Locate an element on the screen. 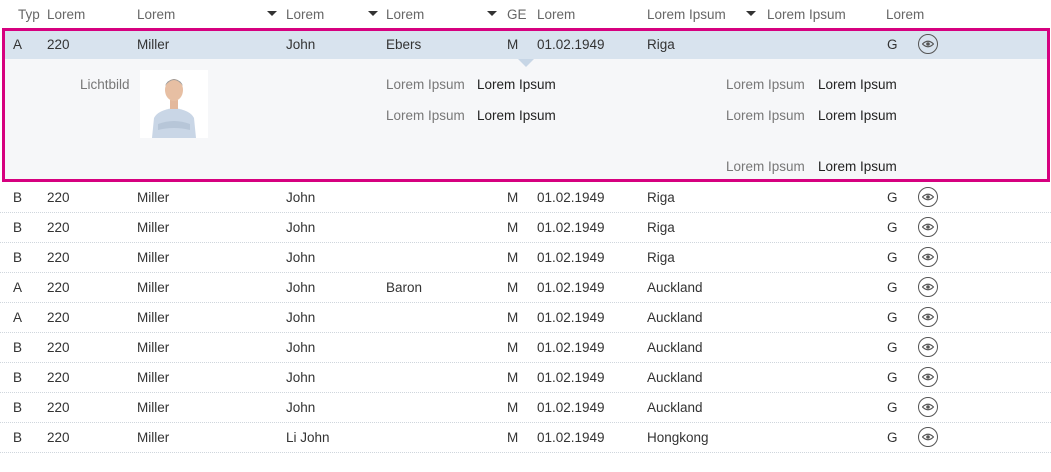  field-value-1: Lorem Ipsum is located at coordinates (516, 84).